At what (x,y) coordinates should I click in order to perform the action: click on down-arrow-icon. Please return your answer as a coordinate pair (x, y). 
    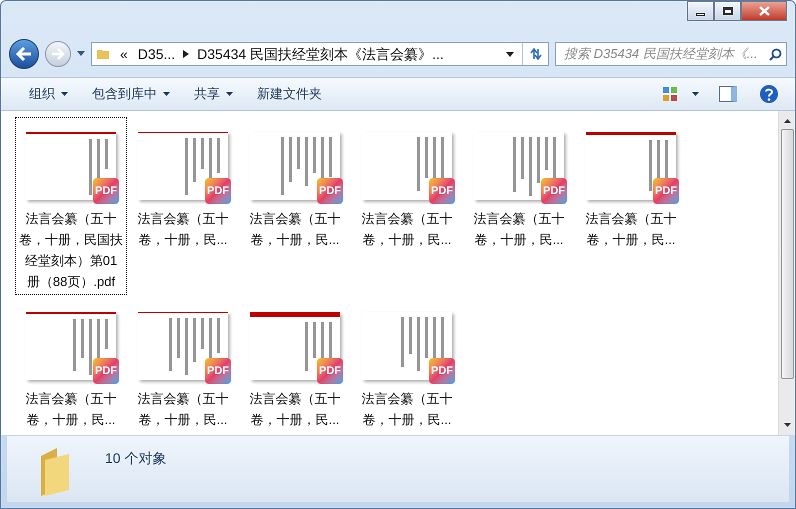
    Looking at the image, I should click on (787, 425).